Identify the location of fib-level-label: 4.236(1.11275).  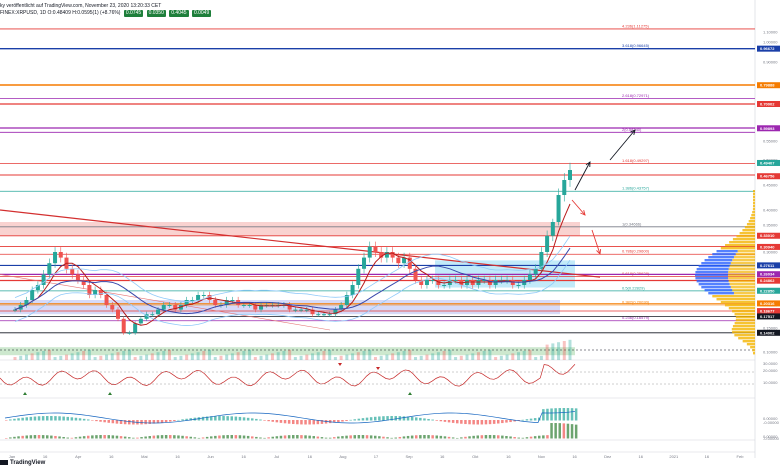
(636, 25).